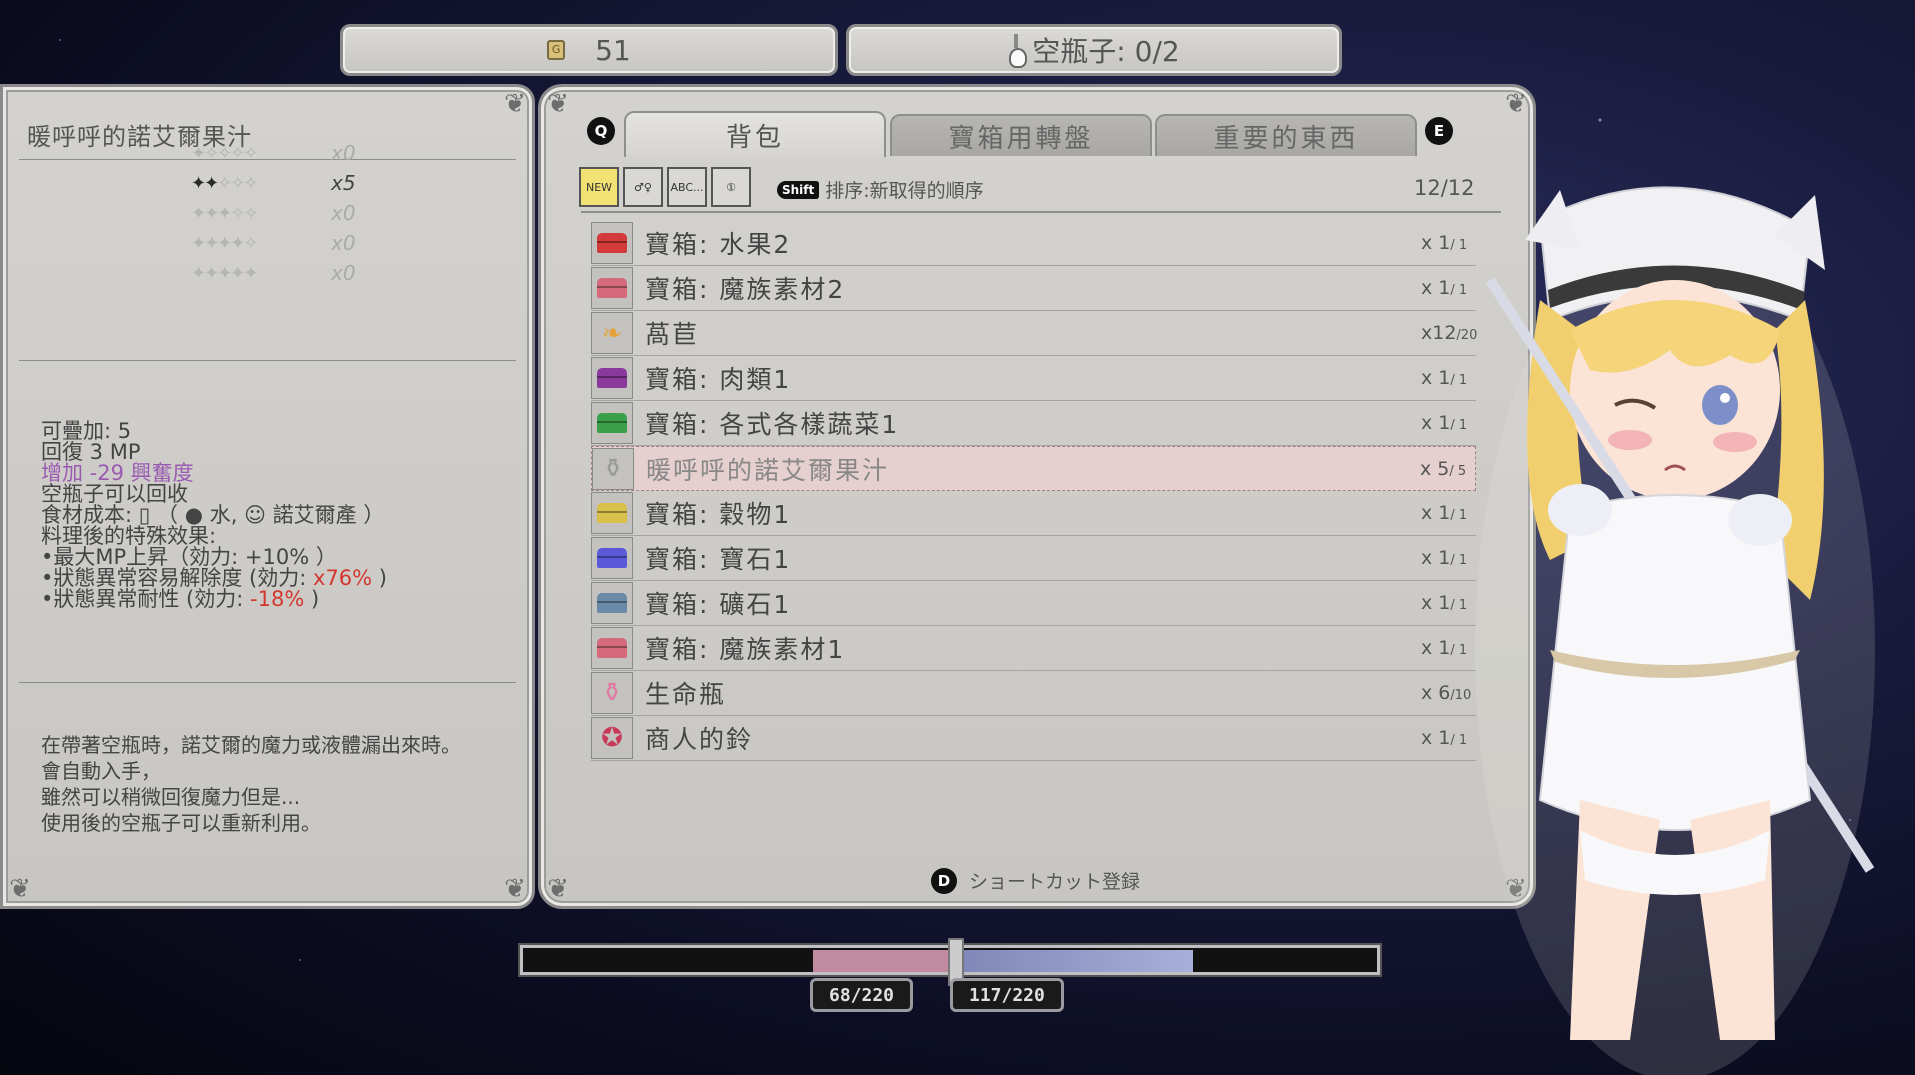  What do you see at coordinates (768, 470) in the screenshot?
I see `item-name: 暖呼呼的諾艾爾果汁` at bounding box center [768, 470].